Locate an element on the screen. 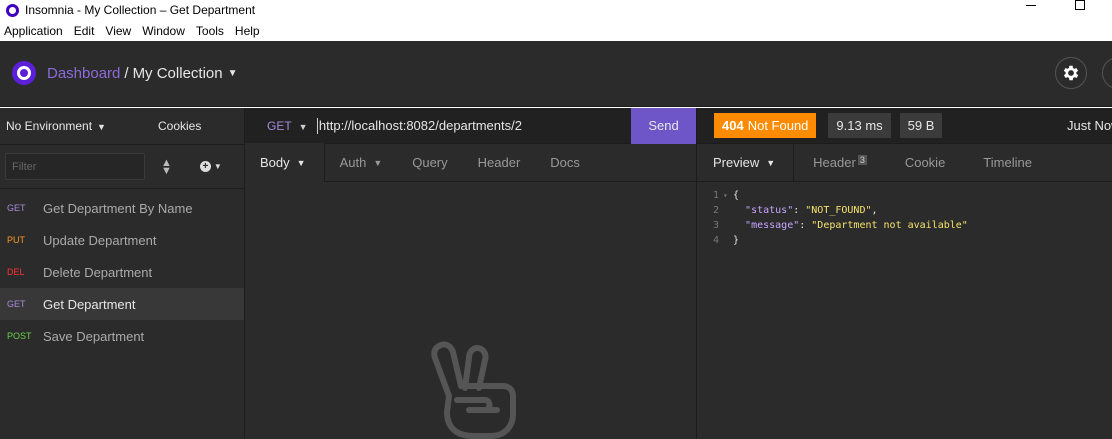 The width and height of the screenshot is (1112, 439). code-line: 2 "status": "NOT_FOUND", is located at coordinates (904, 210).